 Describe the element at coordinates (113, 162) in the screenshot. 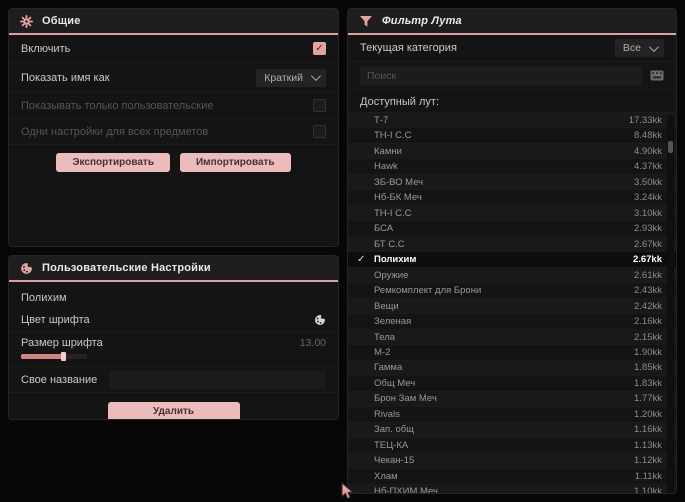

I see `export-button: Экспортировать` at that location.